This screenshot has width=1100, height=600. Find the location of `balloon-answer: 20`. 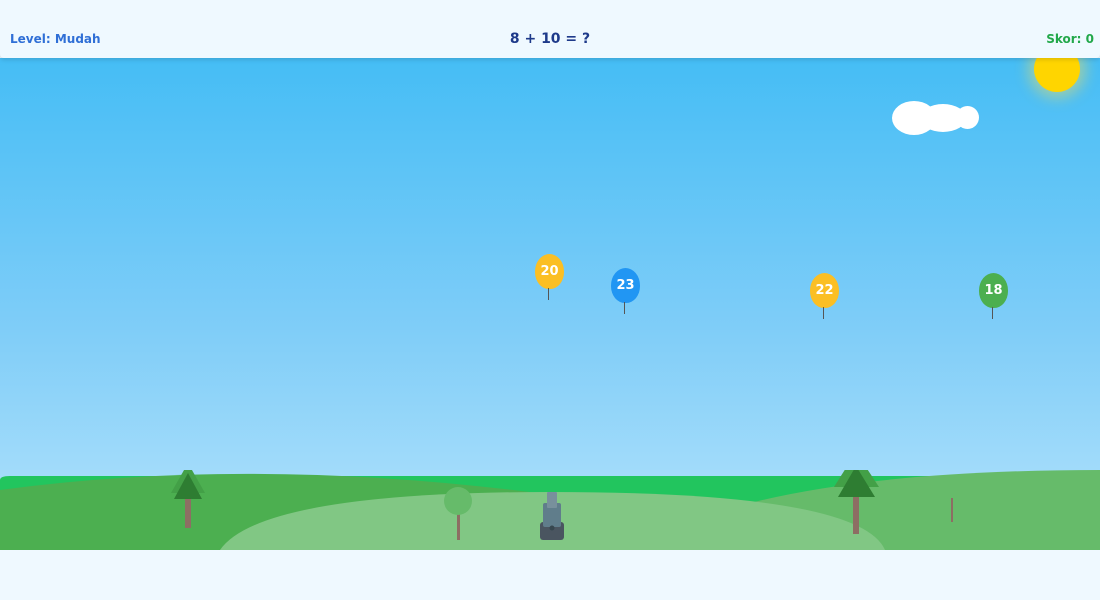

balloon-answer: 20 is located at coordinates (549, 278).